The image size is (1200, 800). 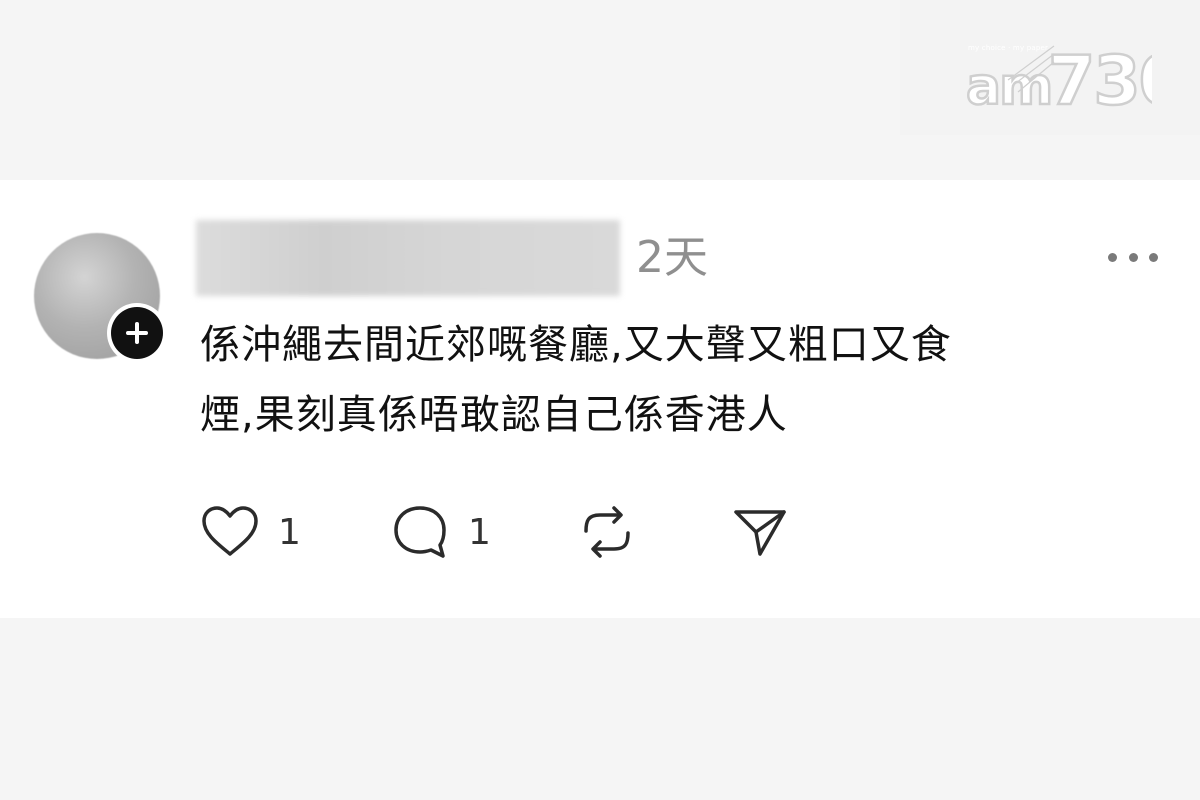 I want to click on repost-button, so click(x=607, y=532).